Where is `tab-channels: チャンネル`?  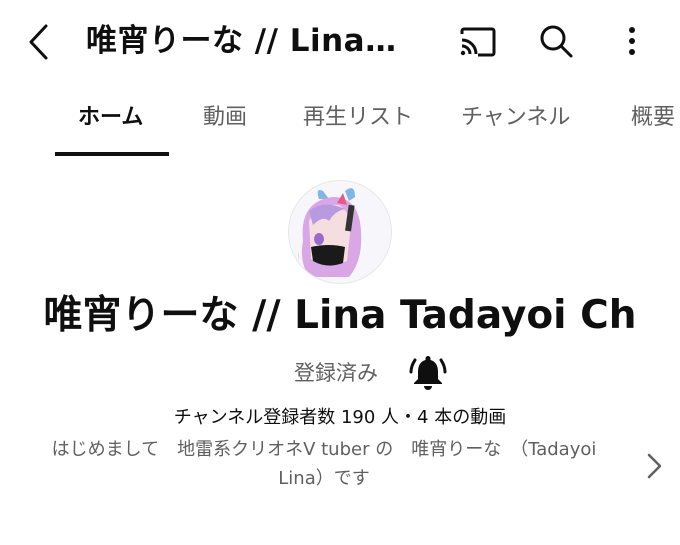
tab-channels: チャンネル is located at coordinates (515, 118).